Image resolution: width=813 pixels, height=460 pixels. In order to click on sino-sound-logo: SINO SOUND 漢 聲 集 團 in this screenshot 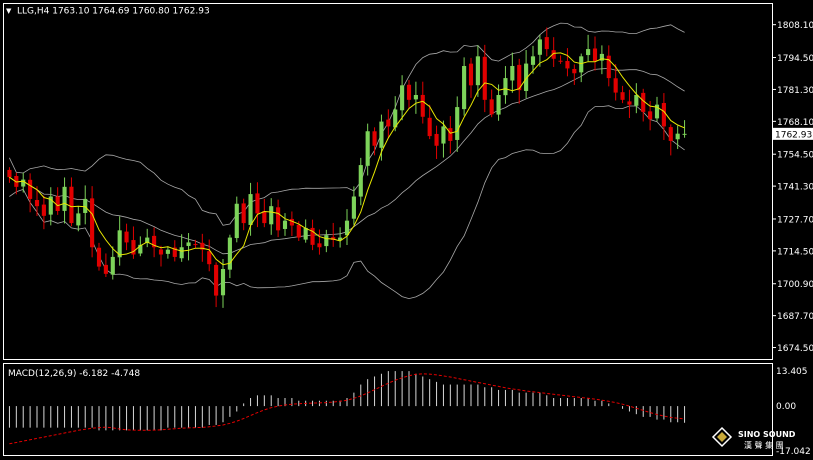, I will do `click(753, 438)`.